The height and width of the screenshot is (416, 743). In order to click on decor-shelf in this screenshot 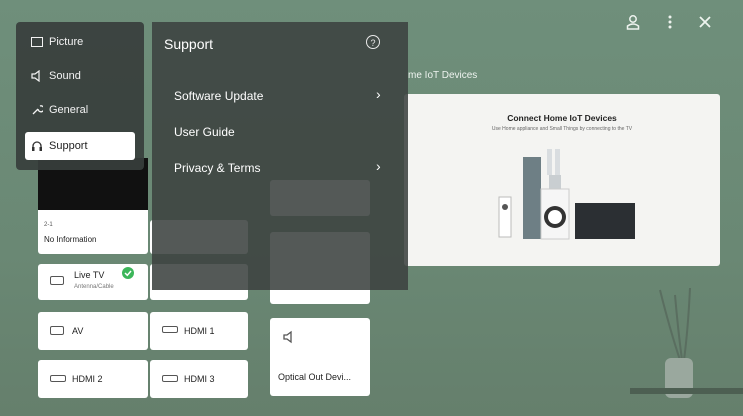, I will do `click(686, 342)`.